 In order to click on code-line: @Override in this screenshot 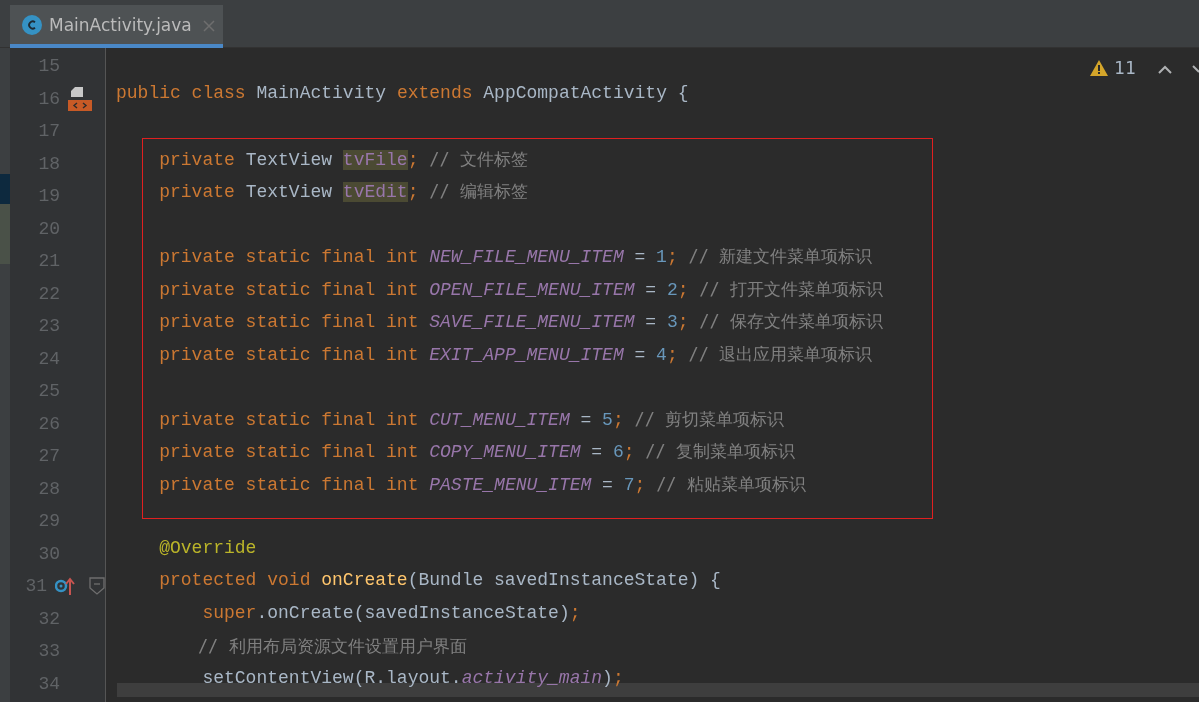, I will do `click(207, 548)`.